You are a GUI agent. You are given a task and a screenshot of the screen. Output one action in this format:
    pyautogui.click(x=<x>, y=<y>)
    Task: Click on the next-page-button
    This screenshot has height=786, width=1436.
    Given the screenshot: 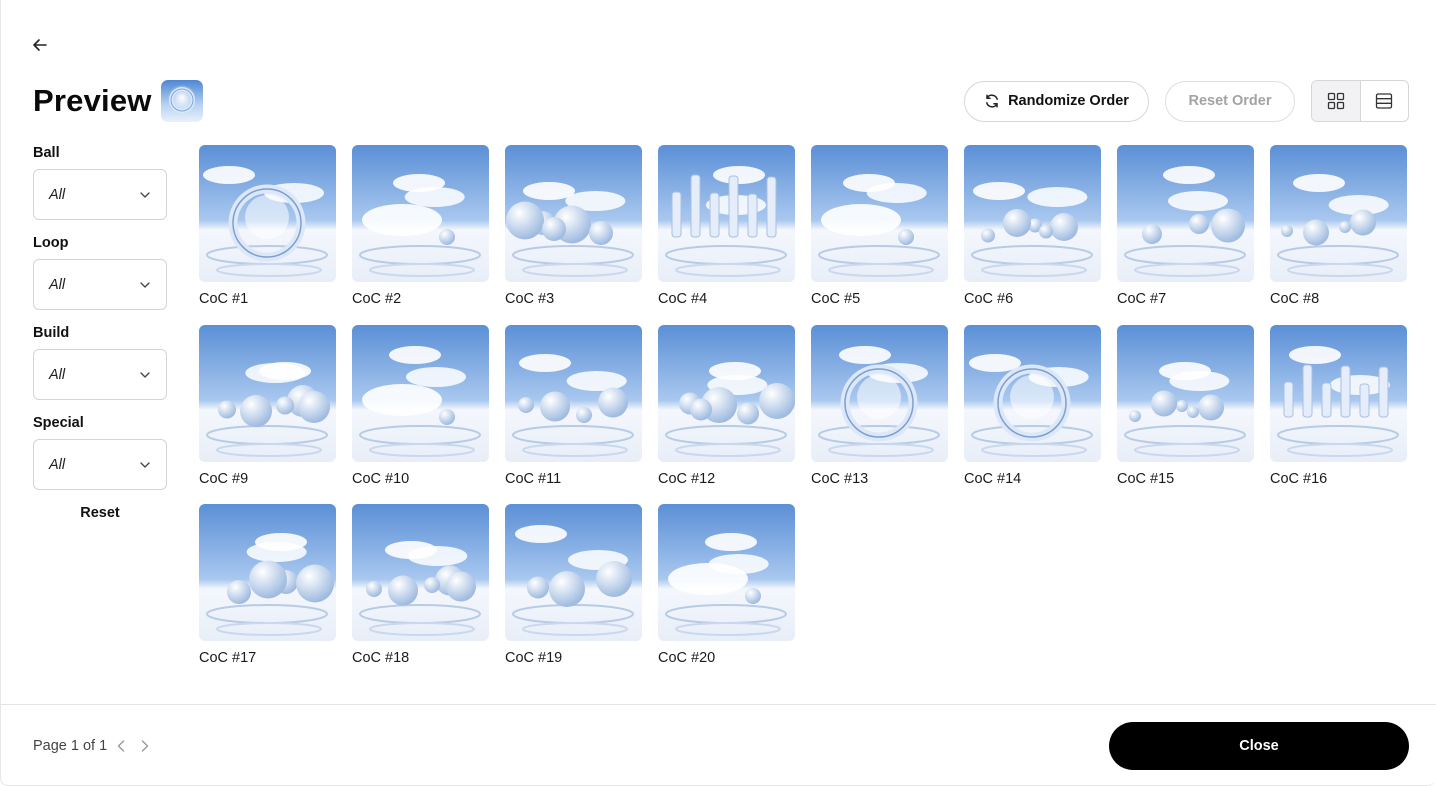 What is the action you would take?
    pyautogui.click(x=145, y=746)
    